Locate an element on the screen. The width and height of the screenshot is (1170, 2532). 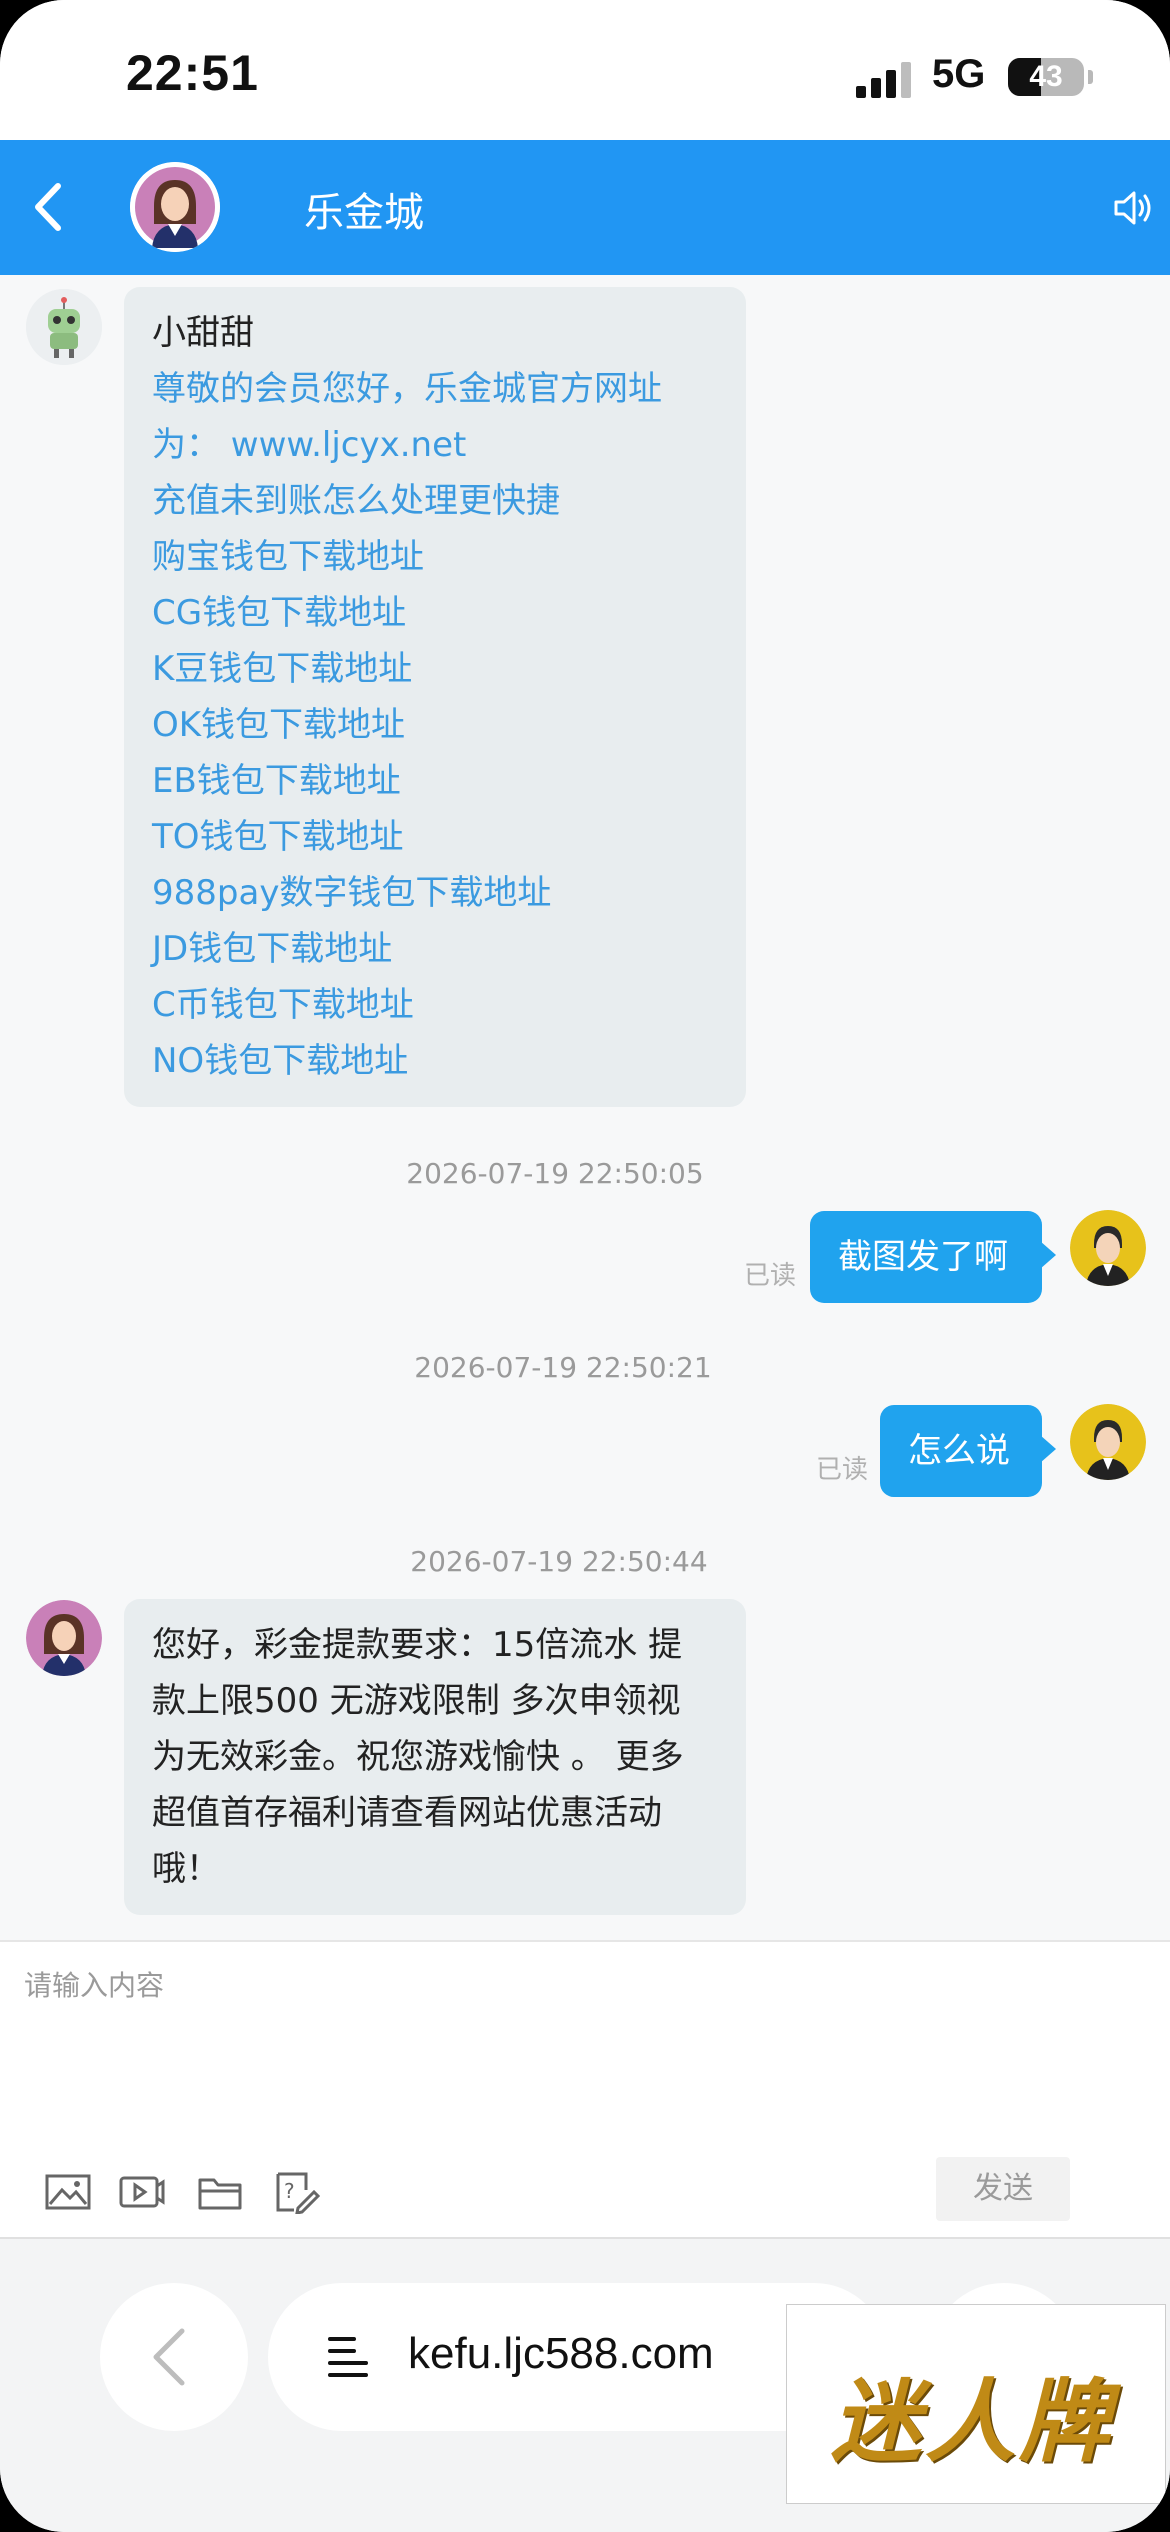
c-coin-wallet-link: C币钱包下载地址 is located at coordinates (435, 1005).